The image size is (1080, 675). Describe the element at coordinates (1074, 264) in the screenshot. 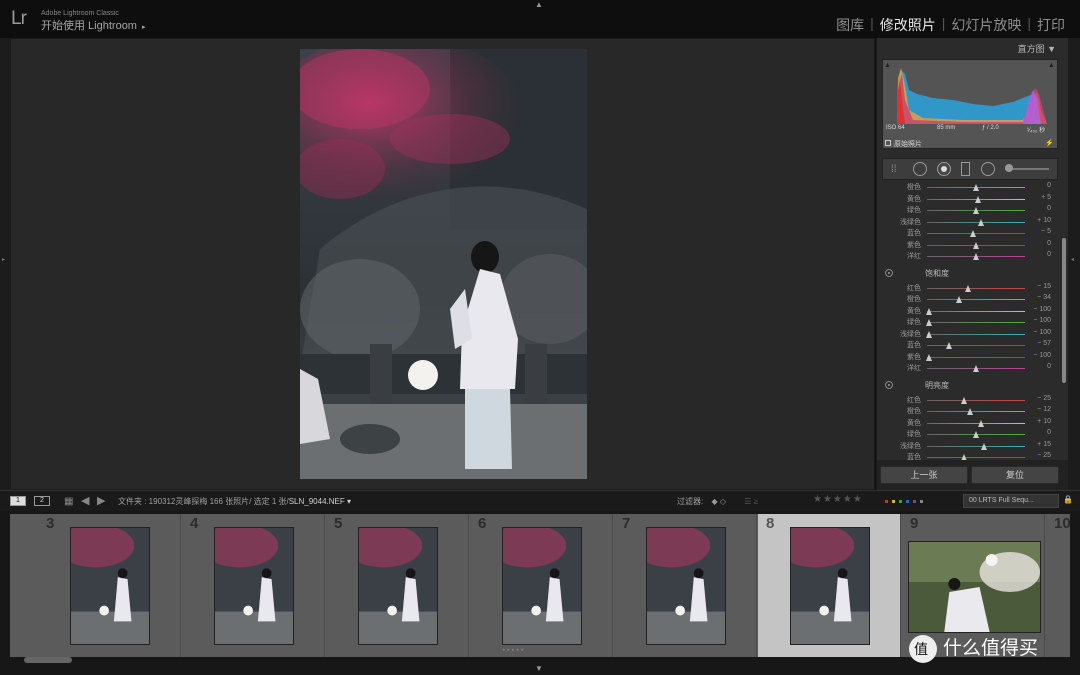

I see `right-panel-toggle: ◂` at that location.